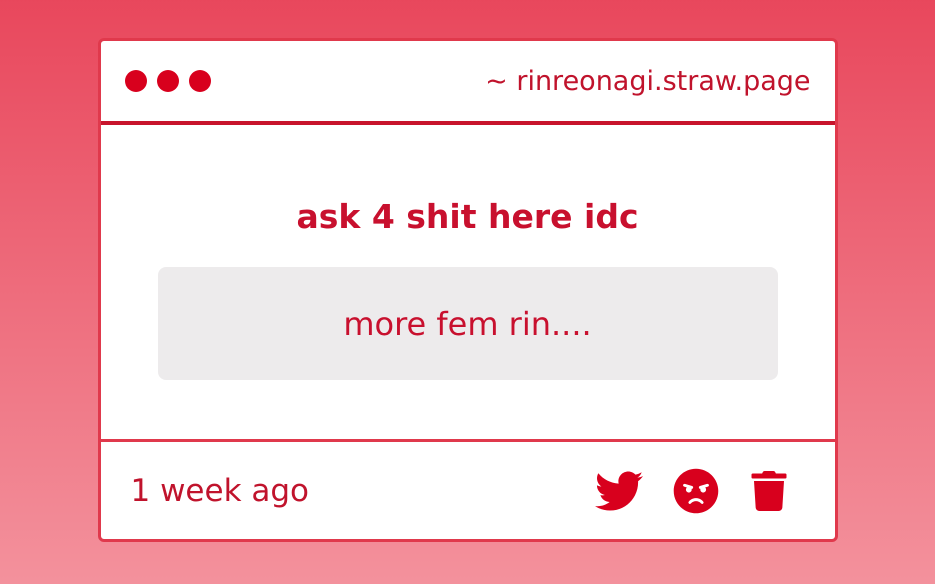  What do you see at coordinates (220, 490) in the screenshot?
I see `timestamp: 1 week ago` at bounding box center [220, 490].